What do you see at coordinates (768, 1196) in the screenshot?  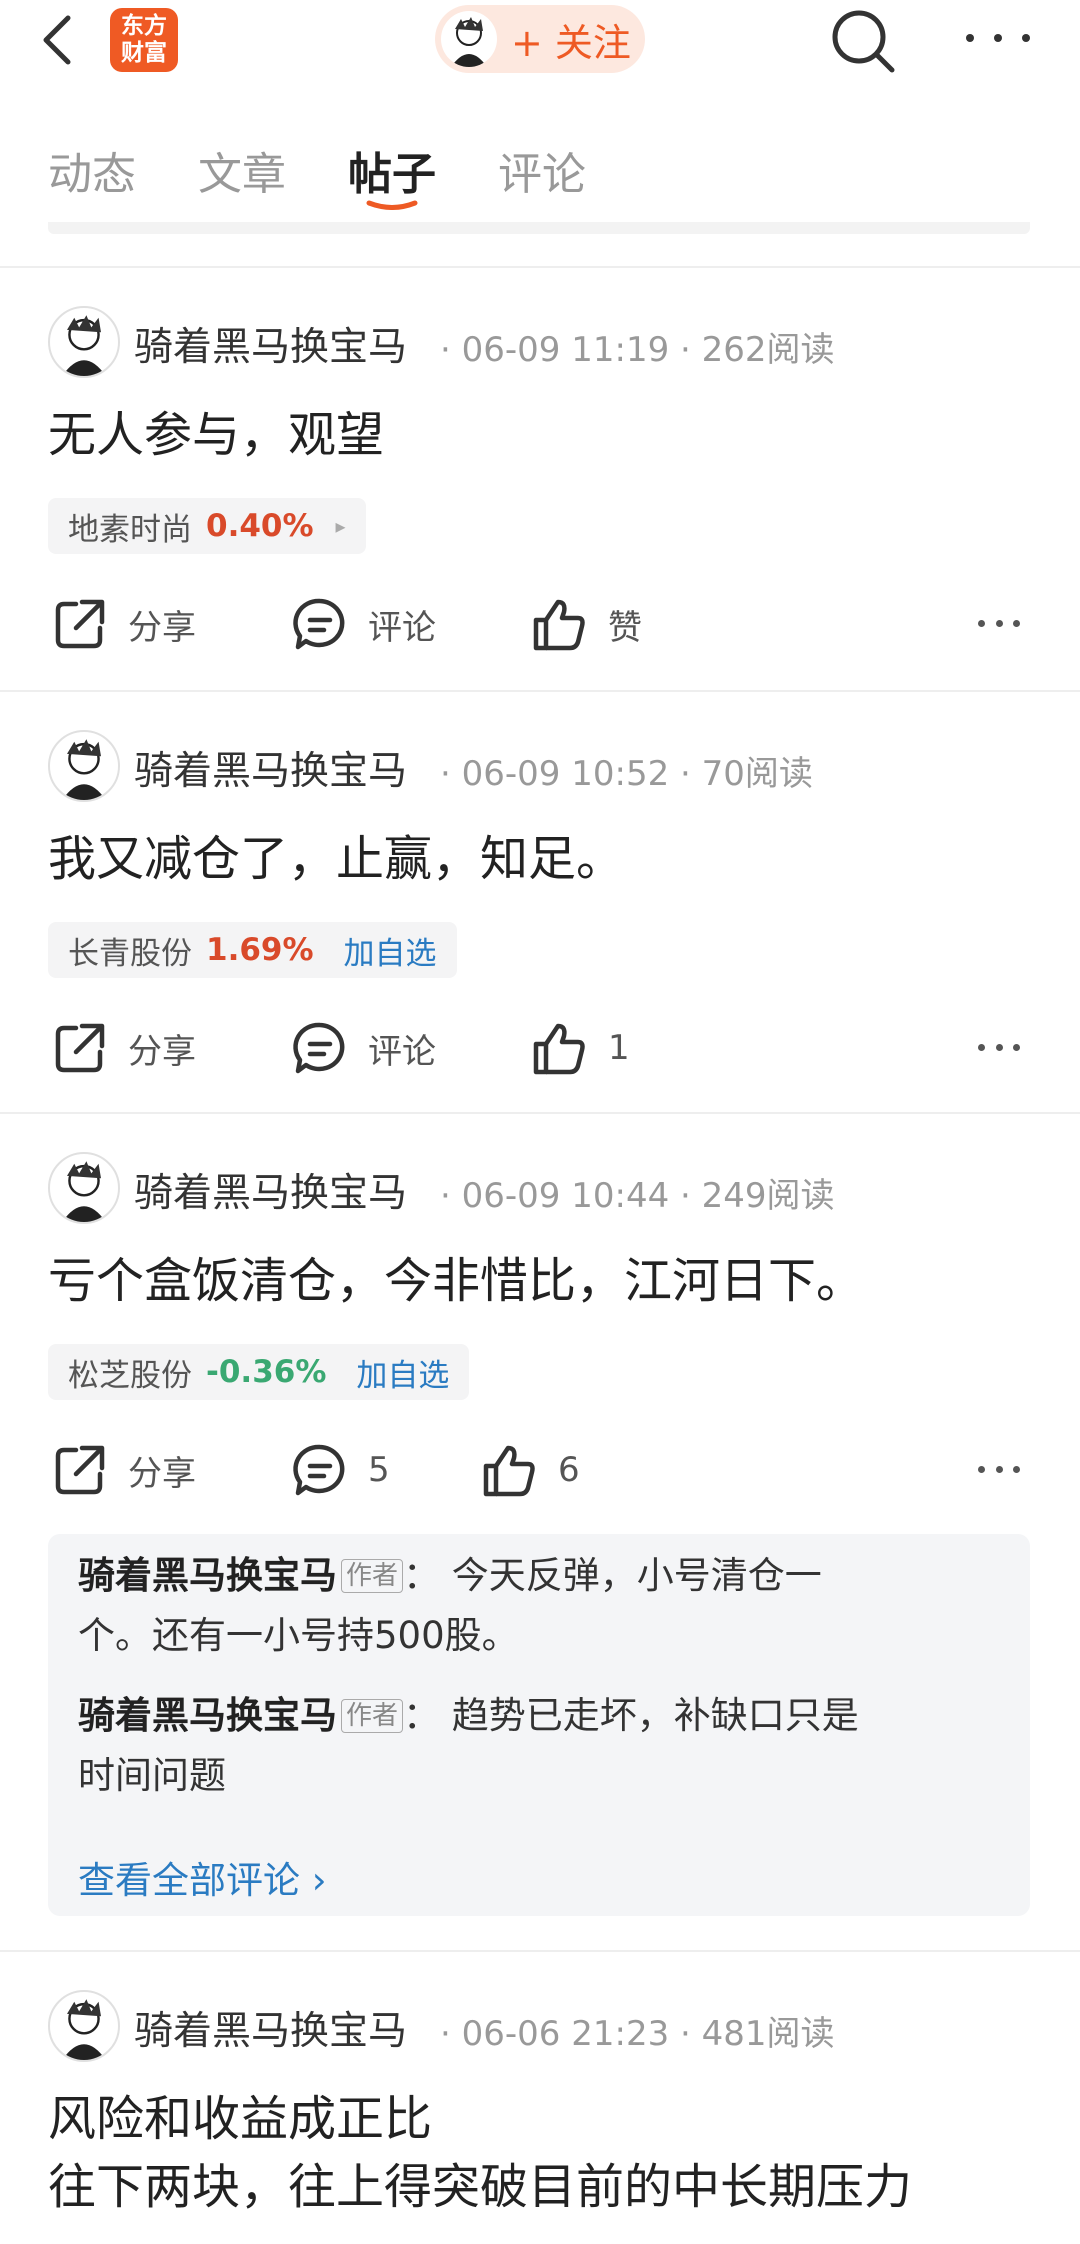 I see `read-count: 249阅读` at bounding box center [768, 1196].